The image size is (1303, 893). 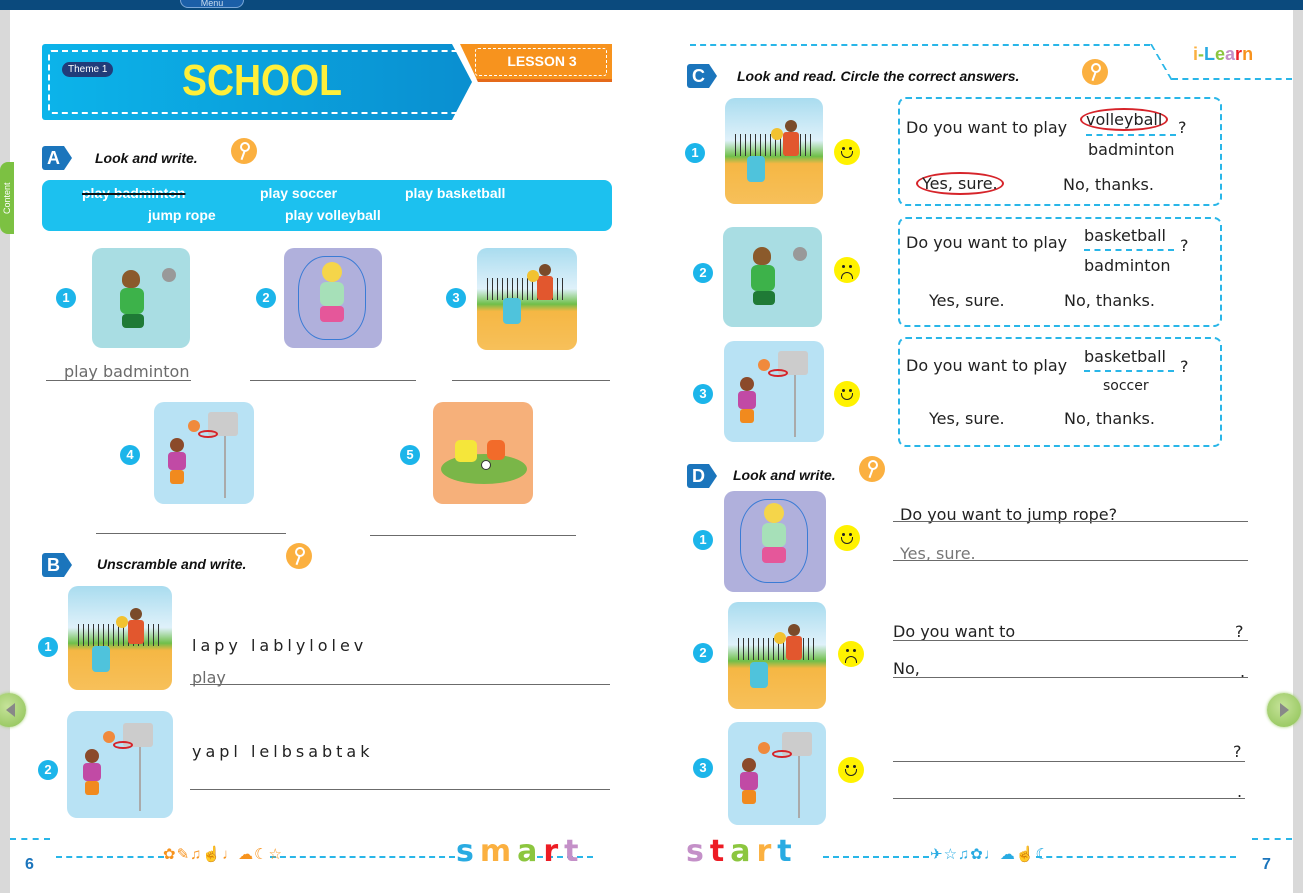 I want to click on theme-banner: Theme 1 SCHOOL, so click(x=257, y=82).